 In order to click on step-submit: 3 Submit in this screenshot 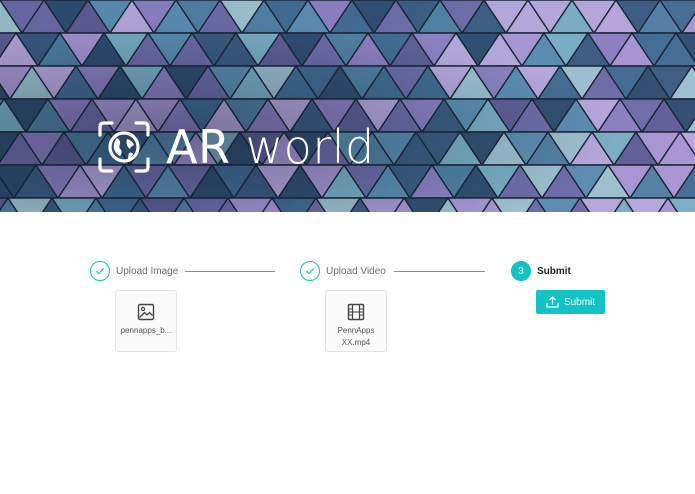, I will do `click(541, 271)`.